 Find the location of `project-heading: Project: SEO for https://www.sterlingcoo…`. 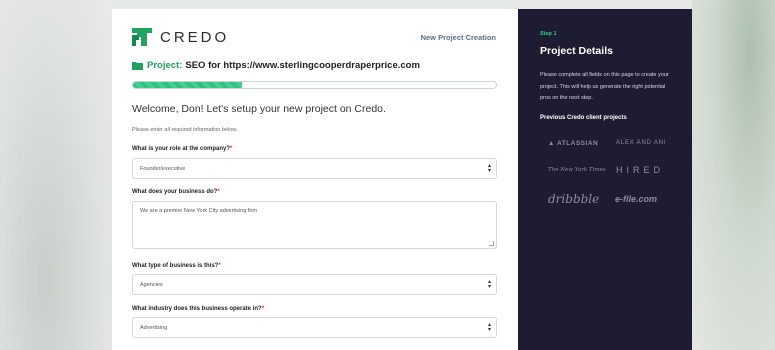

project-heading: Project: SEO for https://www.sterlingcoo… is located at coordinates (276, 65).